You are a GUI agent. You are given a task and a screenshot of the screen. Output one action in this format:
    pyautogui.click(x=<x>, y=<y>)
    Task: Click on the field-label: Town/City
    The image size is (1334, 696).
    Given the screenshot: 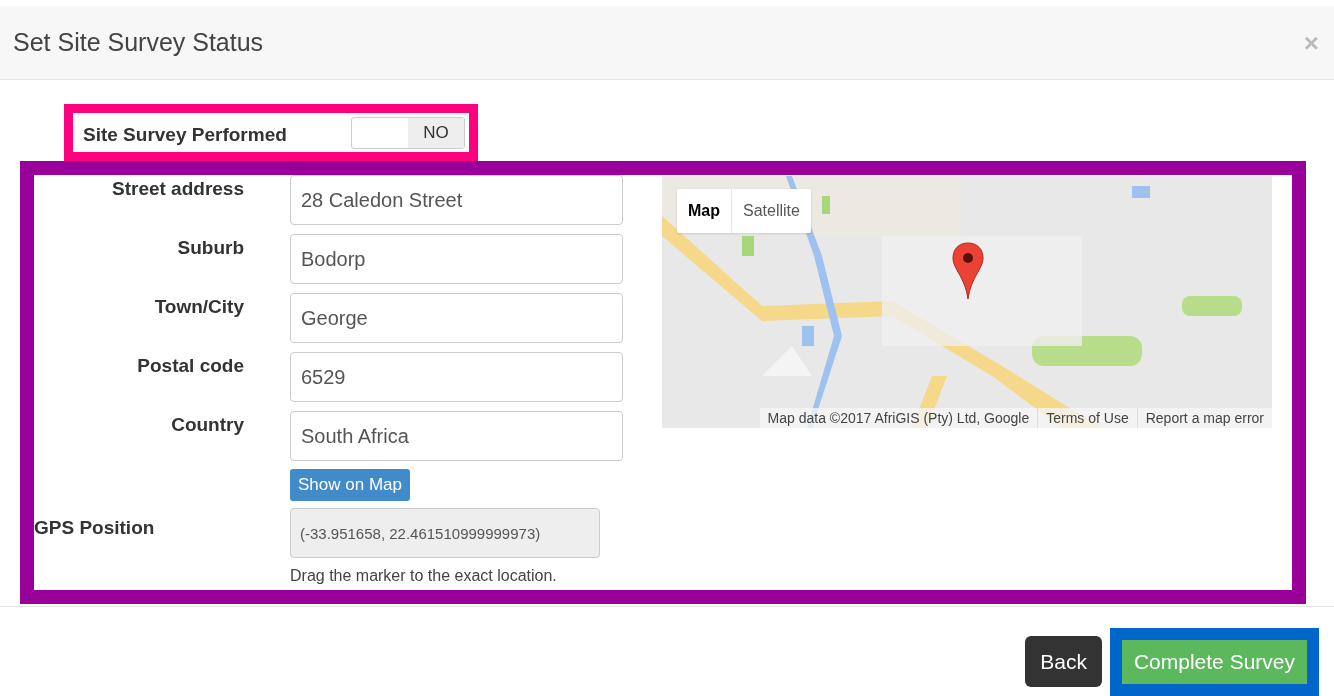 What is the action you would take?
    pyautogui.click(x=198, y=307)
    